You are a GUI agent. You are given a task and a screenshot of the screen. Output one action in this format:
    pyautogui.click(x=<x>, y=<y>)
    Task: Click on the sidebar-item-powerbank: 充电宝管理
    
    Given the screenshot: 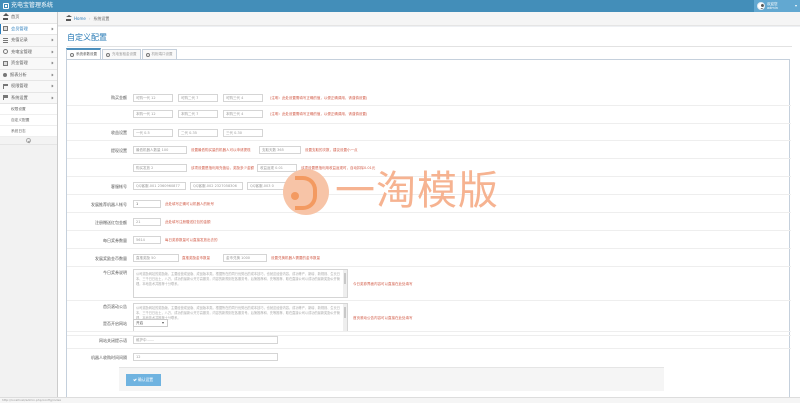 What is the action you would take?
    pyautogui.click(x=28, y=52)
    